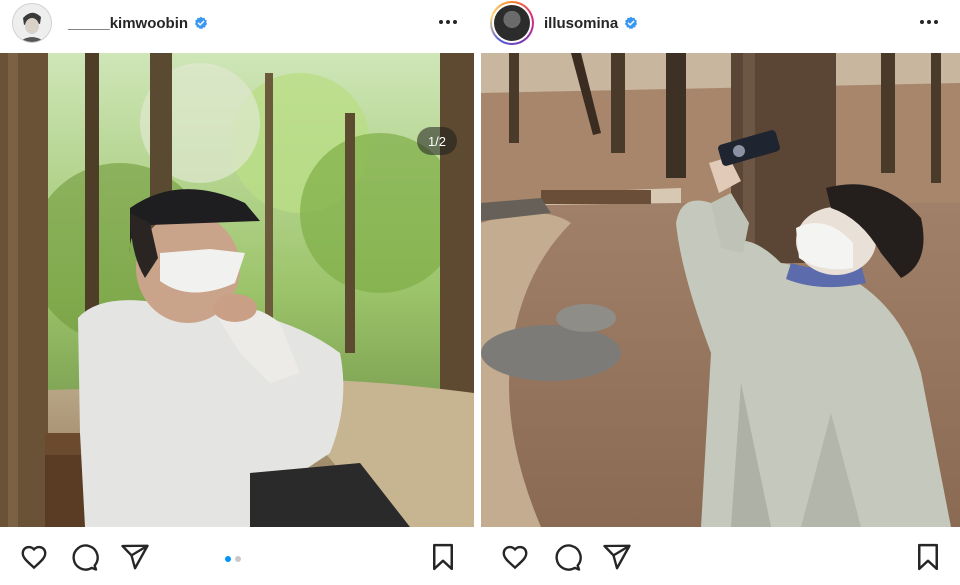  I want to click on username: _____kimwoobin, so click(128, 23).